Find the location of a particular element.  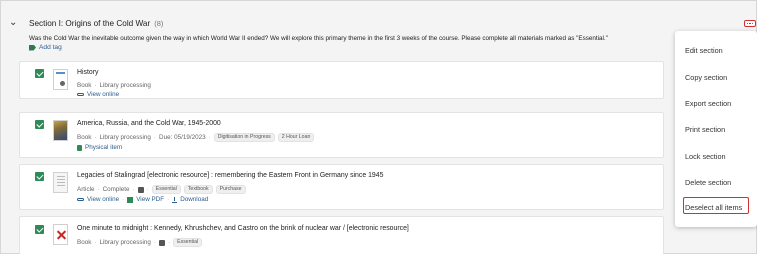

section-header: ⌄ Section I: Origins of the Cold War (8) is located at coordinates (86, 23).